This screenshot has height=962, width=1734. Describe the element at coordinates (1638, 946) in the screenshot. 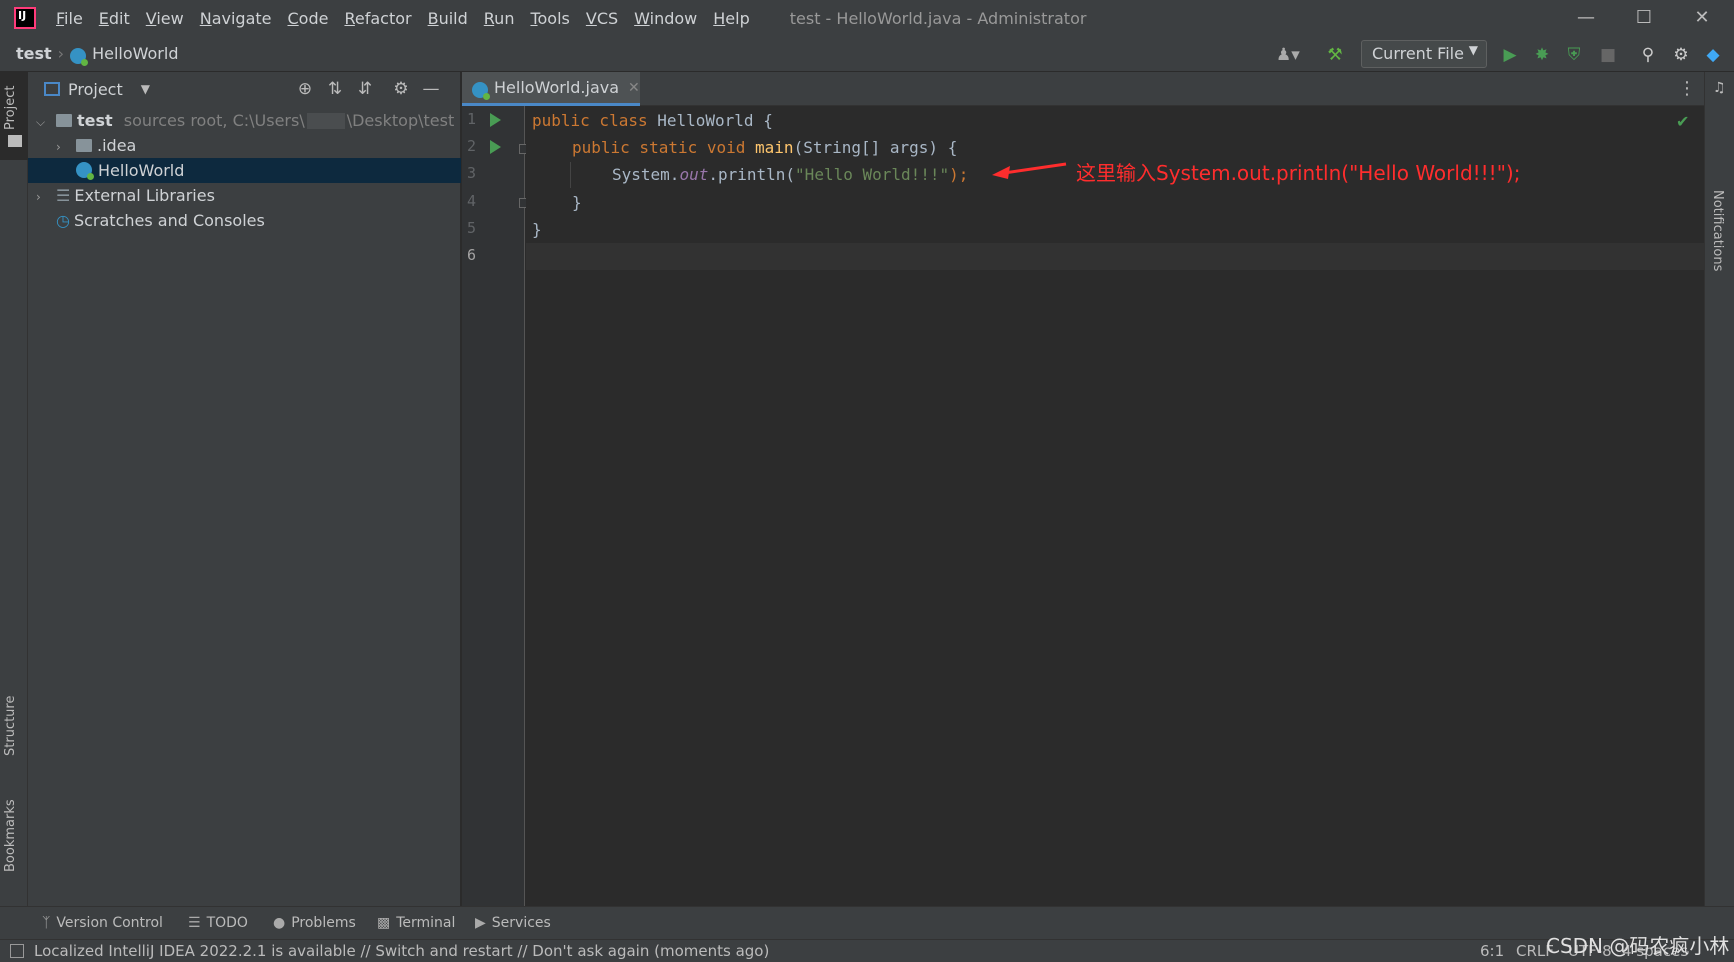

I see `watermark: CSDN @码农疯小林` at that location.